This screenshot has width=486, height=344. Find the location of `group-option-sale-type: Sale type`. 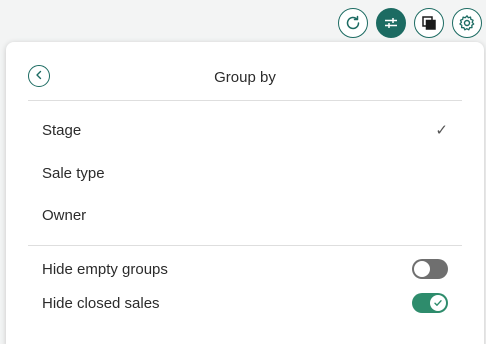

group-option-sale-type: Sale type is located at coordinates (245, 173).